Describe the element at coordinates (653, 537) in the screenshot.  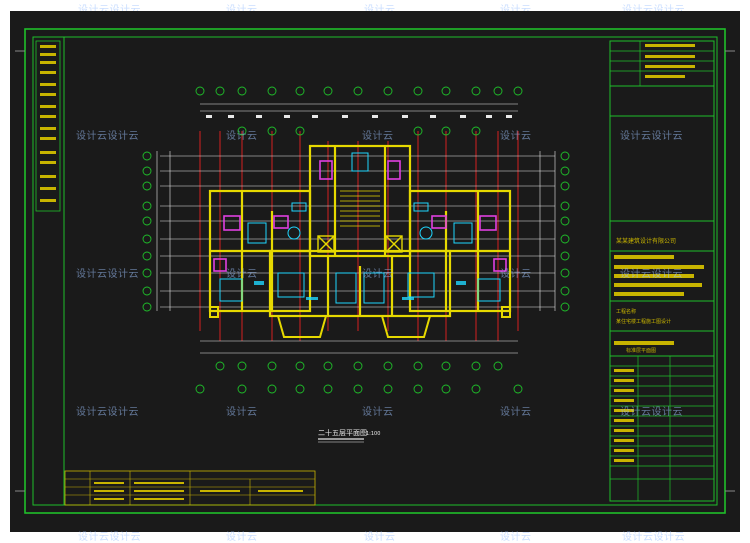
I see `watermark-bottom-5: 设计云设计云` at that location.